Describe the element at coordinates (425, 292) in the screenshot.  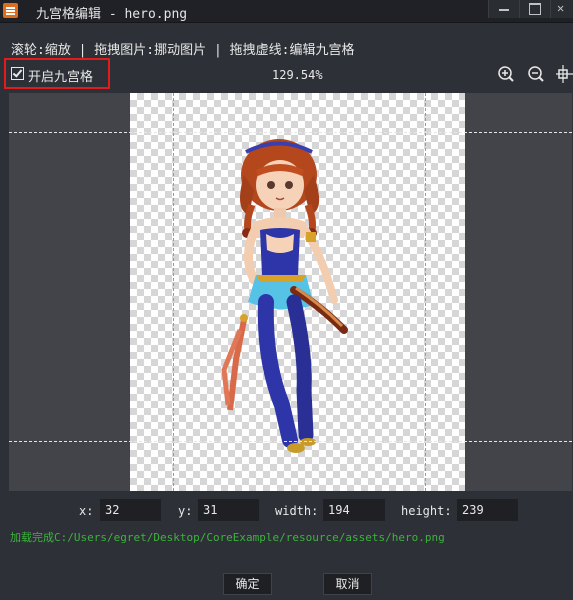
I see `nine-slice-guide-right` at that location.